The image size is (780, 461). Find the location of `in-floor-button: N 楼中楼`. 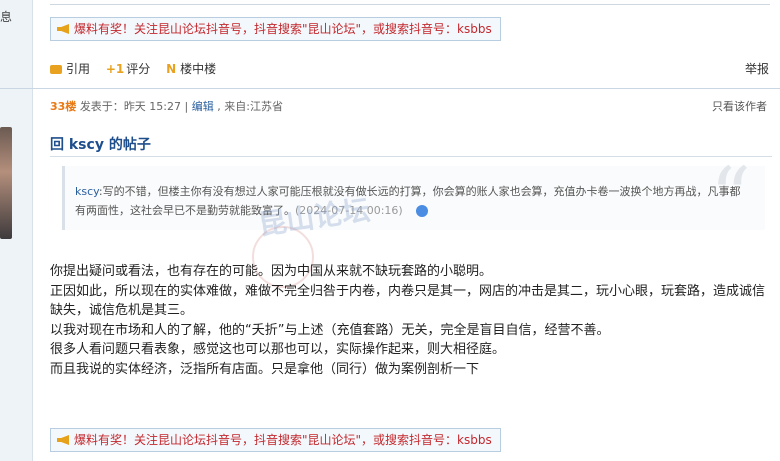

in-floor-button: N 楼中楼 is located at coordinates (191, 68).